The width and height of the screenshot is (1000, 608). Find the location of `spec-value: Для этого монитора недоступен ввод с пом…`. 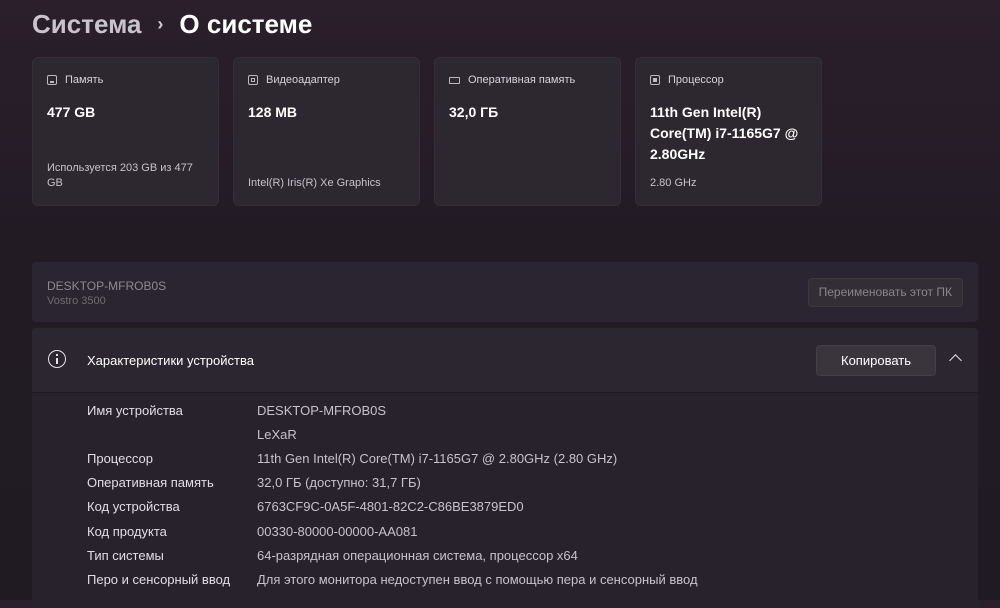

spec-value: Для этого монитора недоступен ввод с пом… is located at coordinates (477, 580).